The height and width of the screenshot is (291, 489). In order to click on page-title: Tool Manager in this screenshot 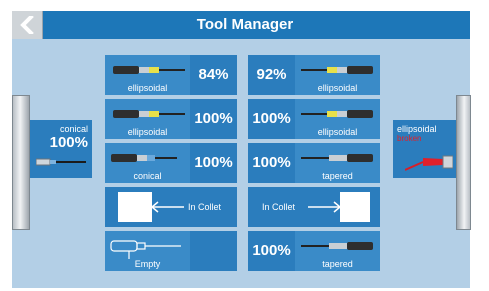, I will do `click(245, 24)`.